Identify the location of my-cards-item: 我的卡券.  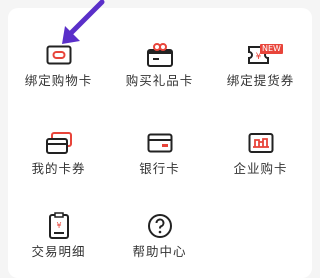
(58, 132).